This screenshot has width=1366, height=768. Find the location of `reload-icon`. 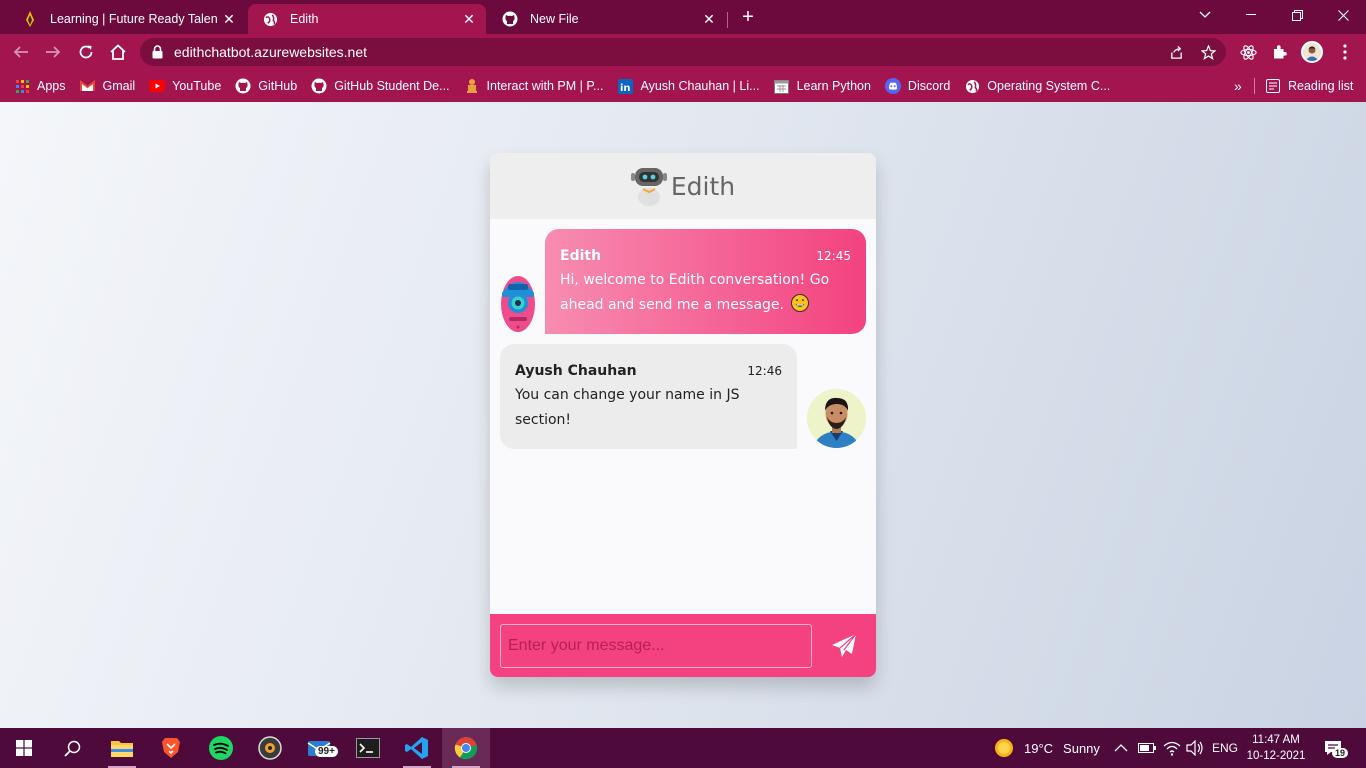

reload-icon is located at coordinates (86, 52).